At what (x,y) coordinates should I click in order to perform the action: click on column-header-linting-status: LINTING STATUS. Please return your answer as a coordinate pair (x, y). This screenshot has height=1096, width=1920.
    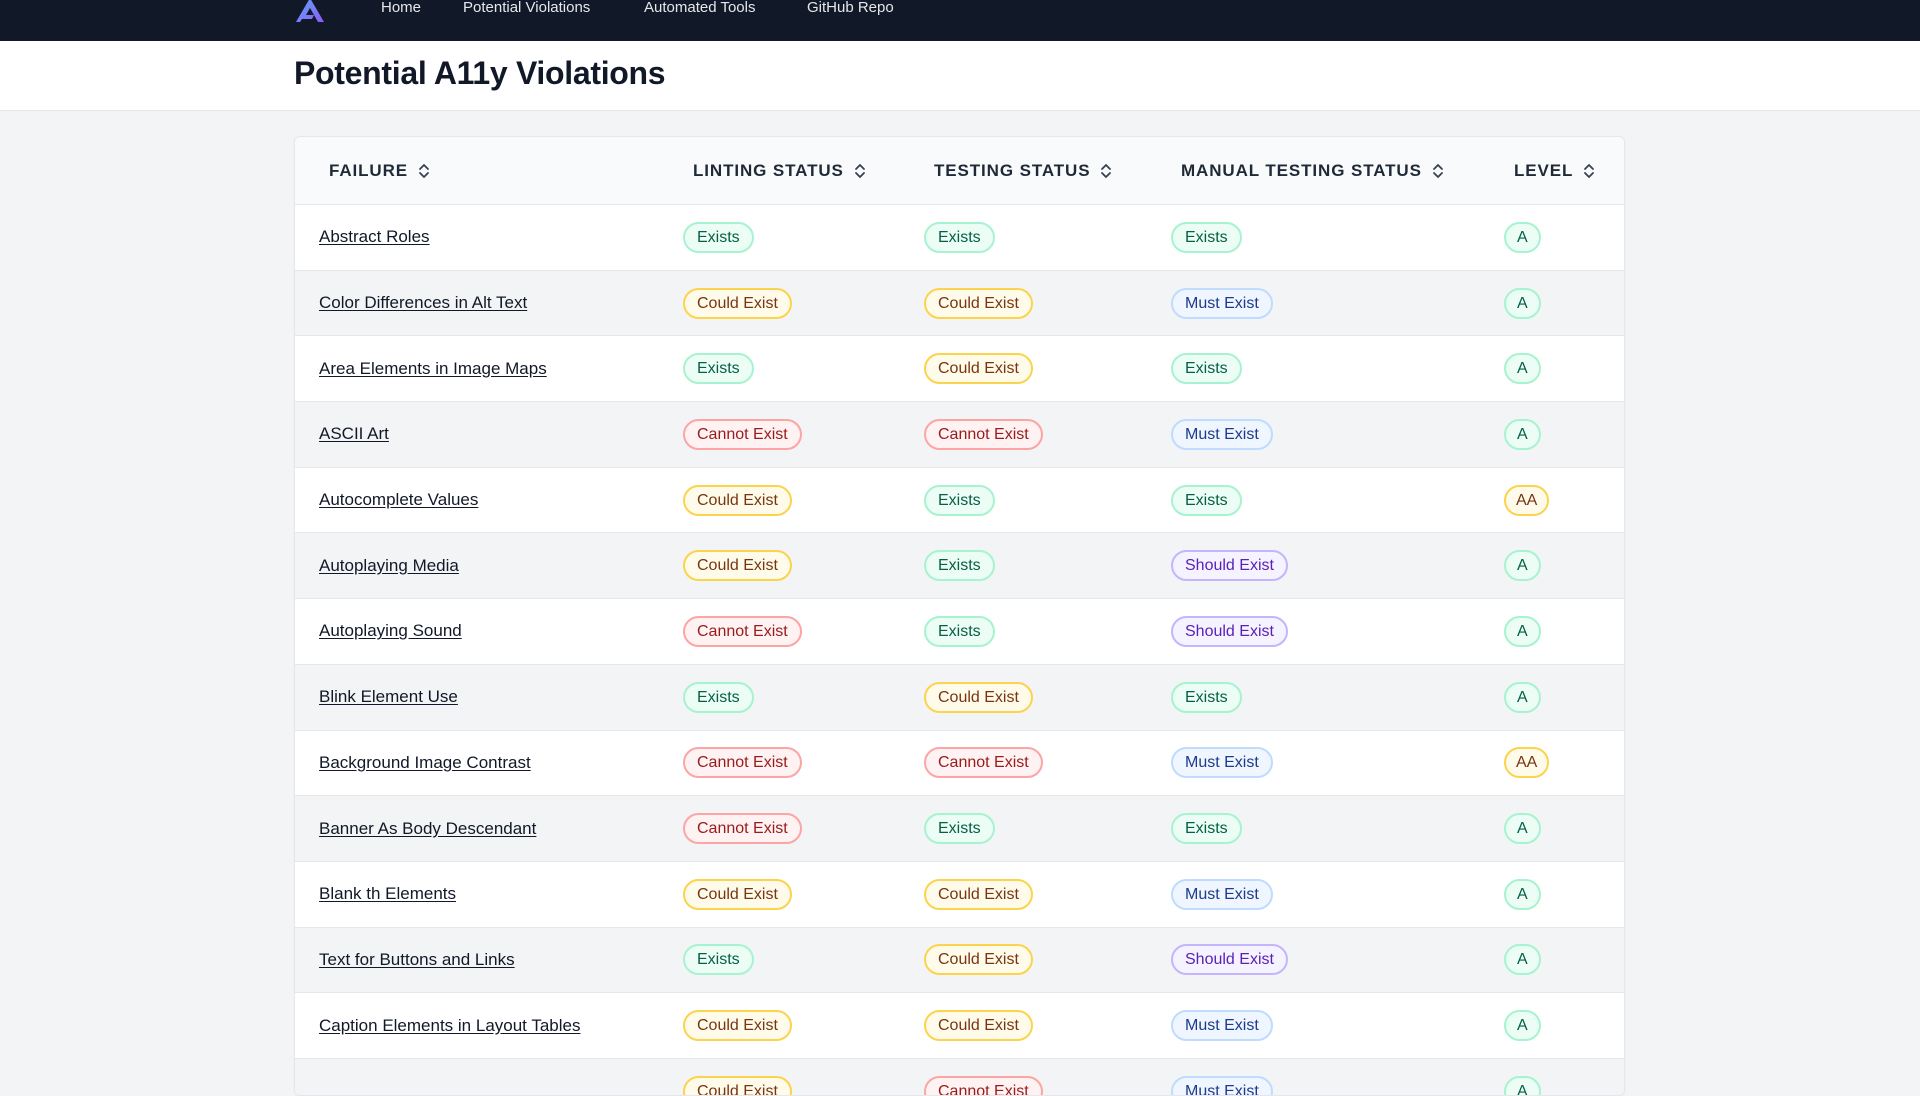
    Looking at the image, I should click on (779, 171).